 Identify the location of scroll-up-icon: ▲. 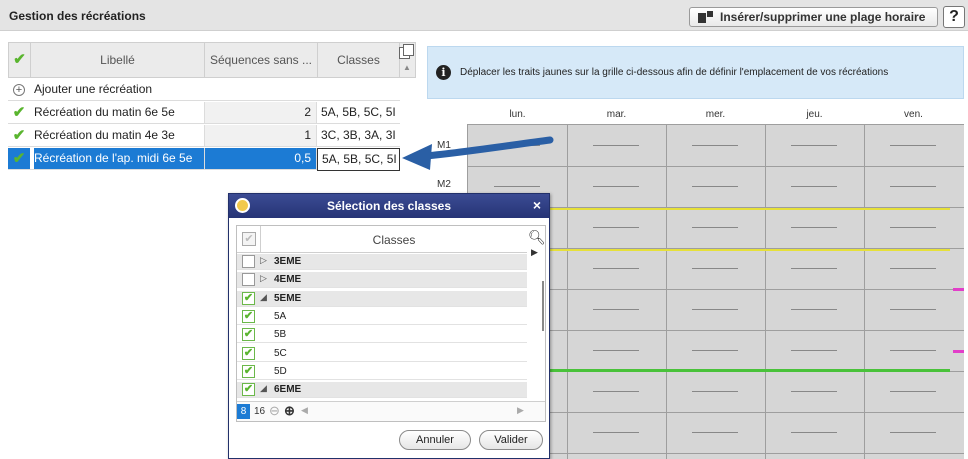
(407, 68).